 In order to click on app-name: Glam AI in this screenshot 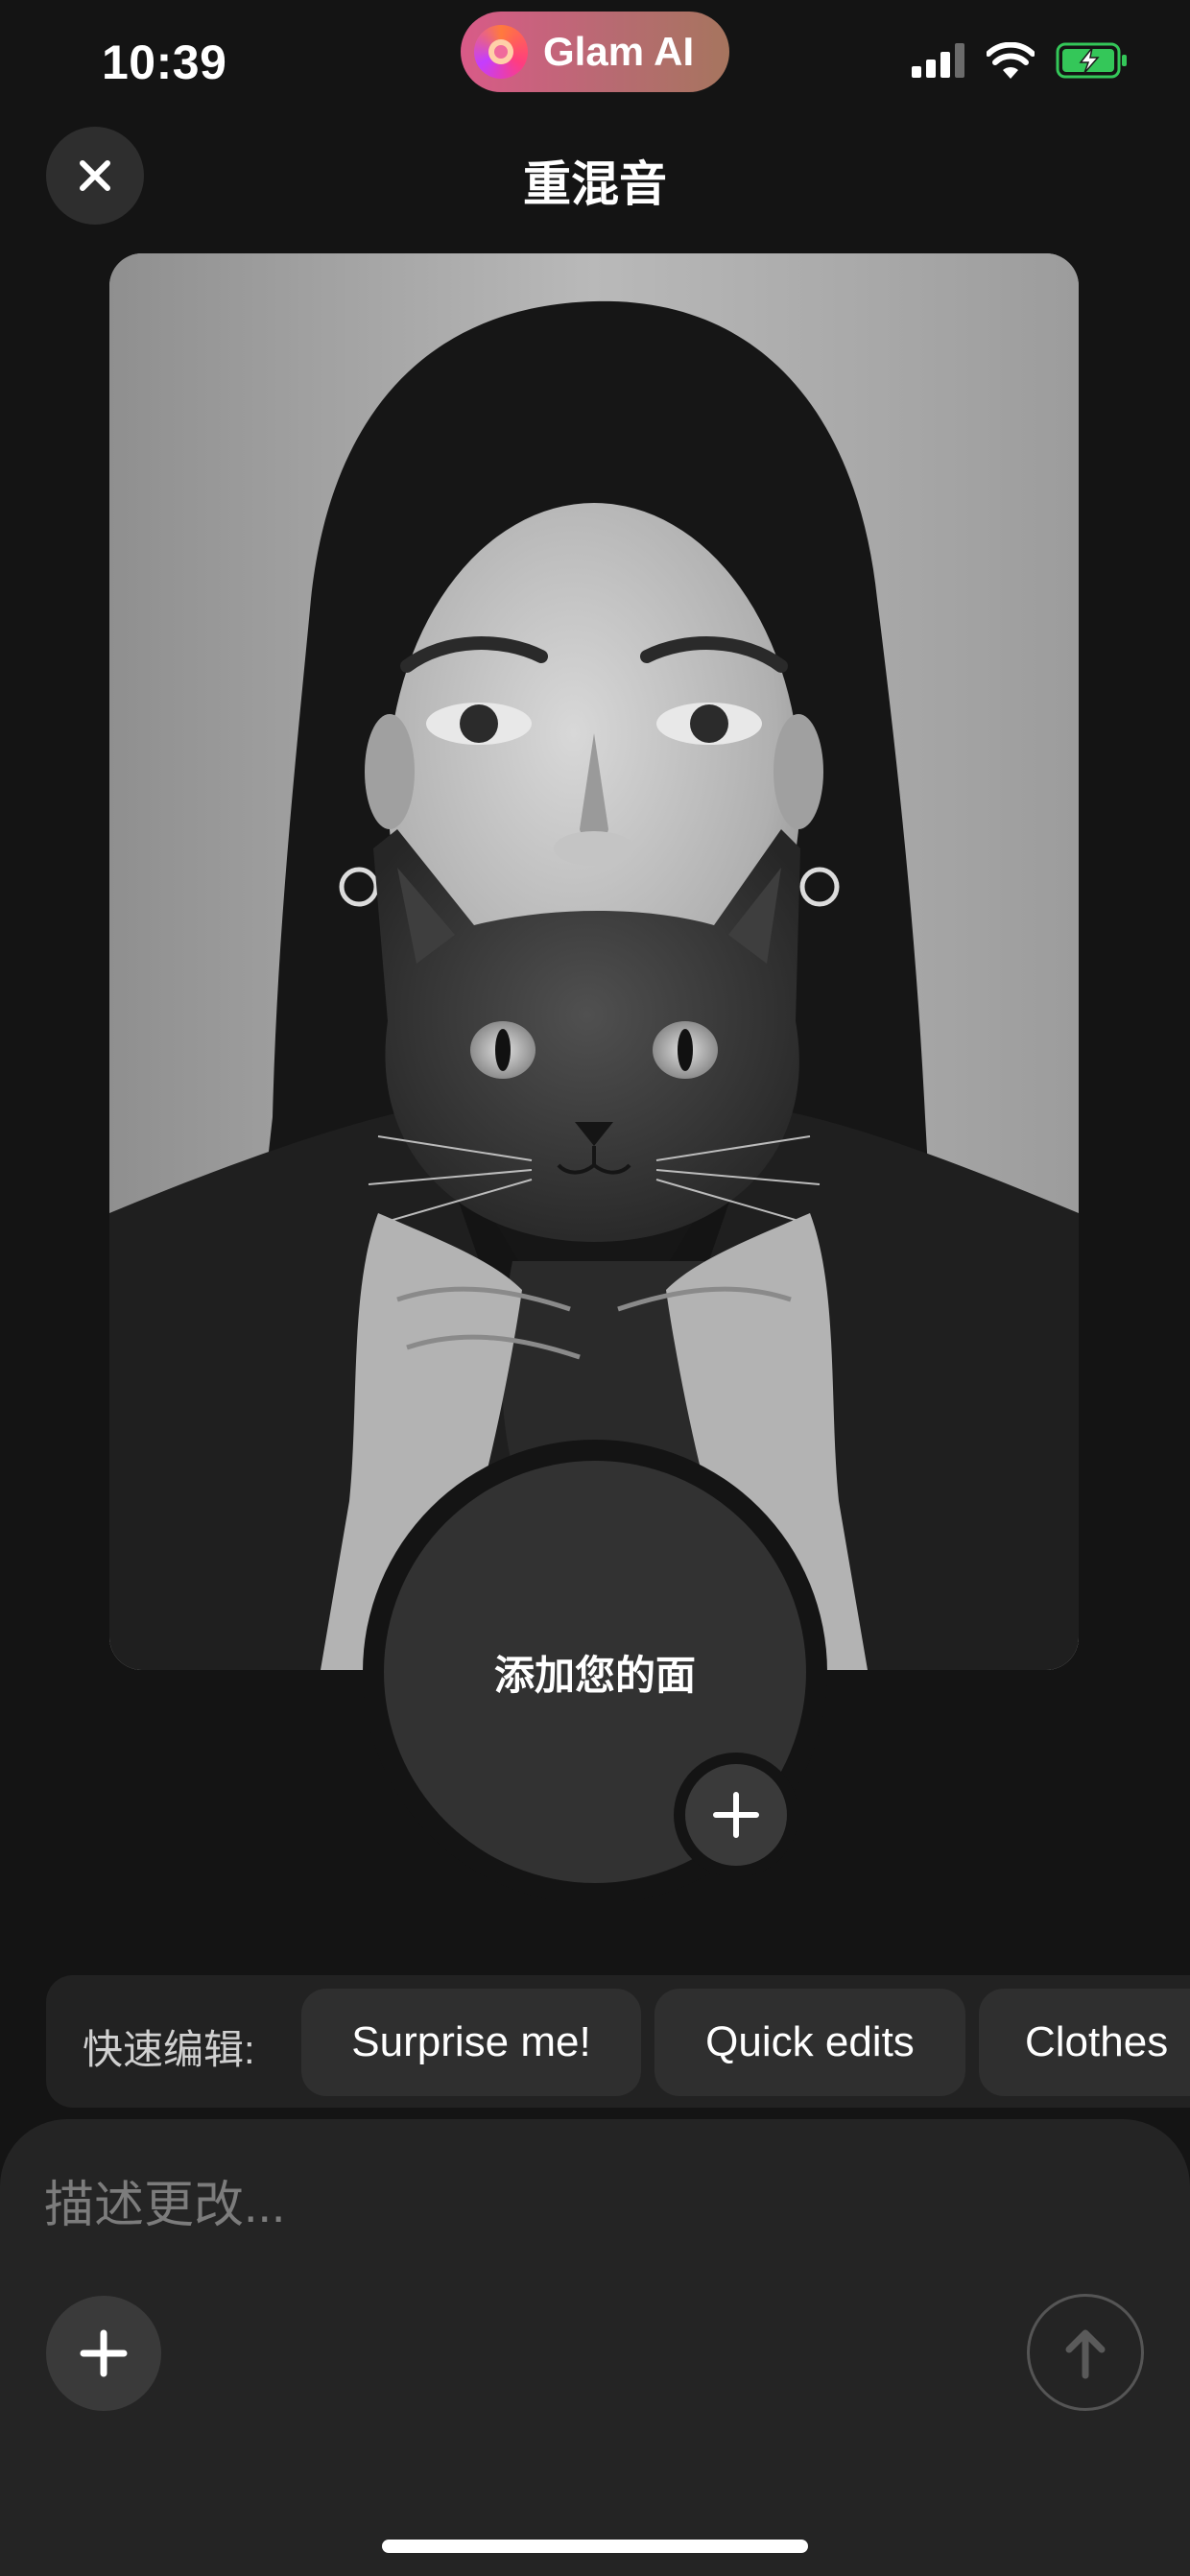, I will do `click(619, 51)`.